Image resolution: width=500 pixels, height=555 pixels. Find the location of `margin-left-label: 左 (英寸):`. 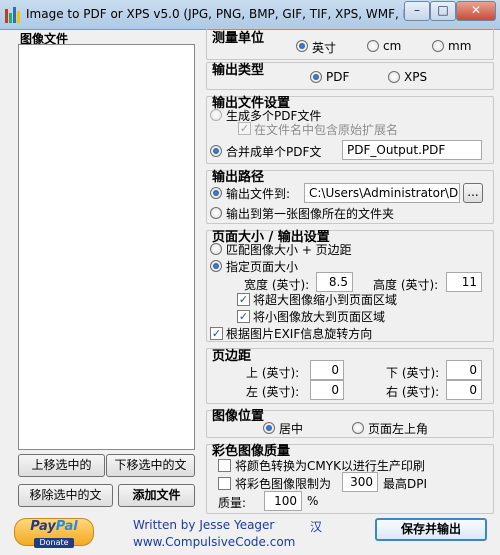

margin-left-label: 左 (英寸): is located at coordinates (273, 392).